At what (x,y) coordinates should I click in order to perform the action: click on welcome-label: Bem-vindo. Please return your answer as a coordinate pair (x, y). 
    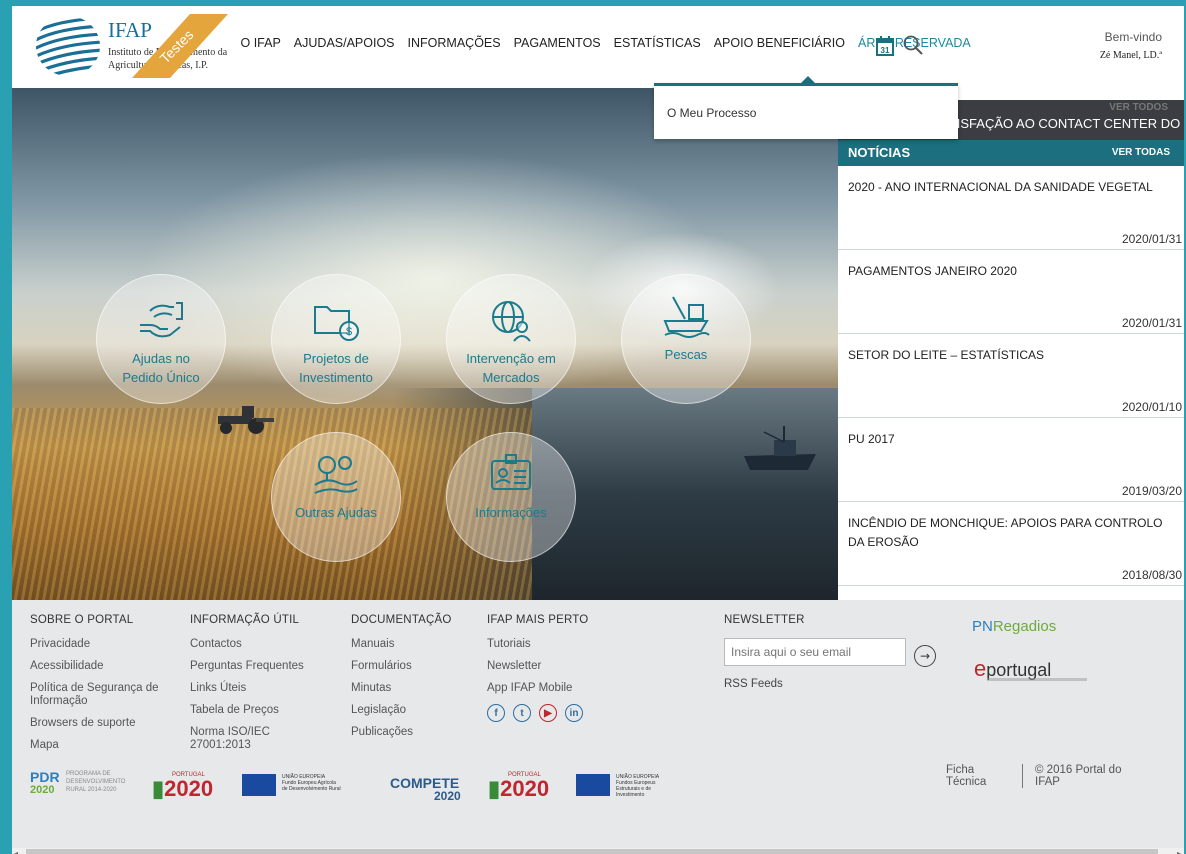
    Looking at the image, I should click on (1133, 37).